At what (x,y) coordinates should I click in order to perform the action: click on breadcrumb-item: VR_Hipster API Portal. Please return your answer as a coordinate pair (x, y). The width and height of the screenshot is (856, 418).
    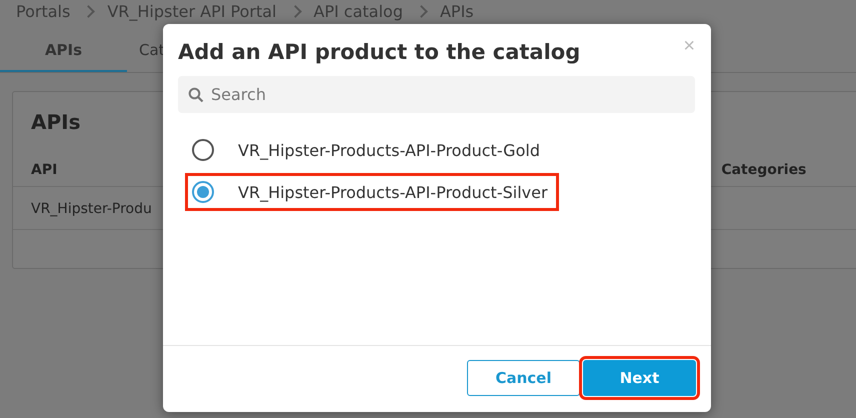
    Looking at the image, I should click on (191, 11).